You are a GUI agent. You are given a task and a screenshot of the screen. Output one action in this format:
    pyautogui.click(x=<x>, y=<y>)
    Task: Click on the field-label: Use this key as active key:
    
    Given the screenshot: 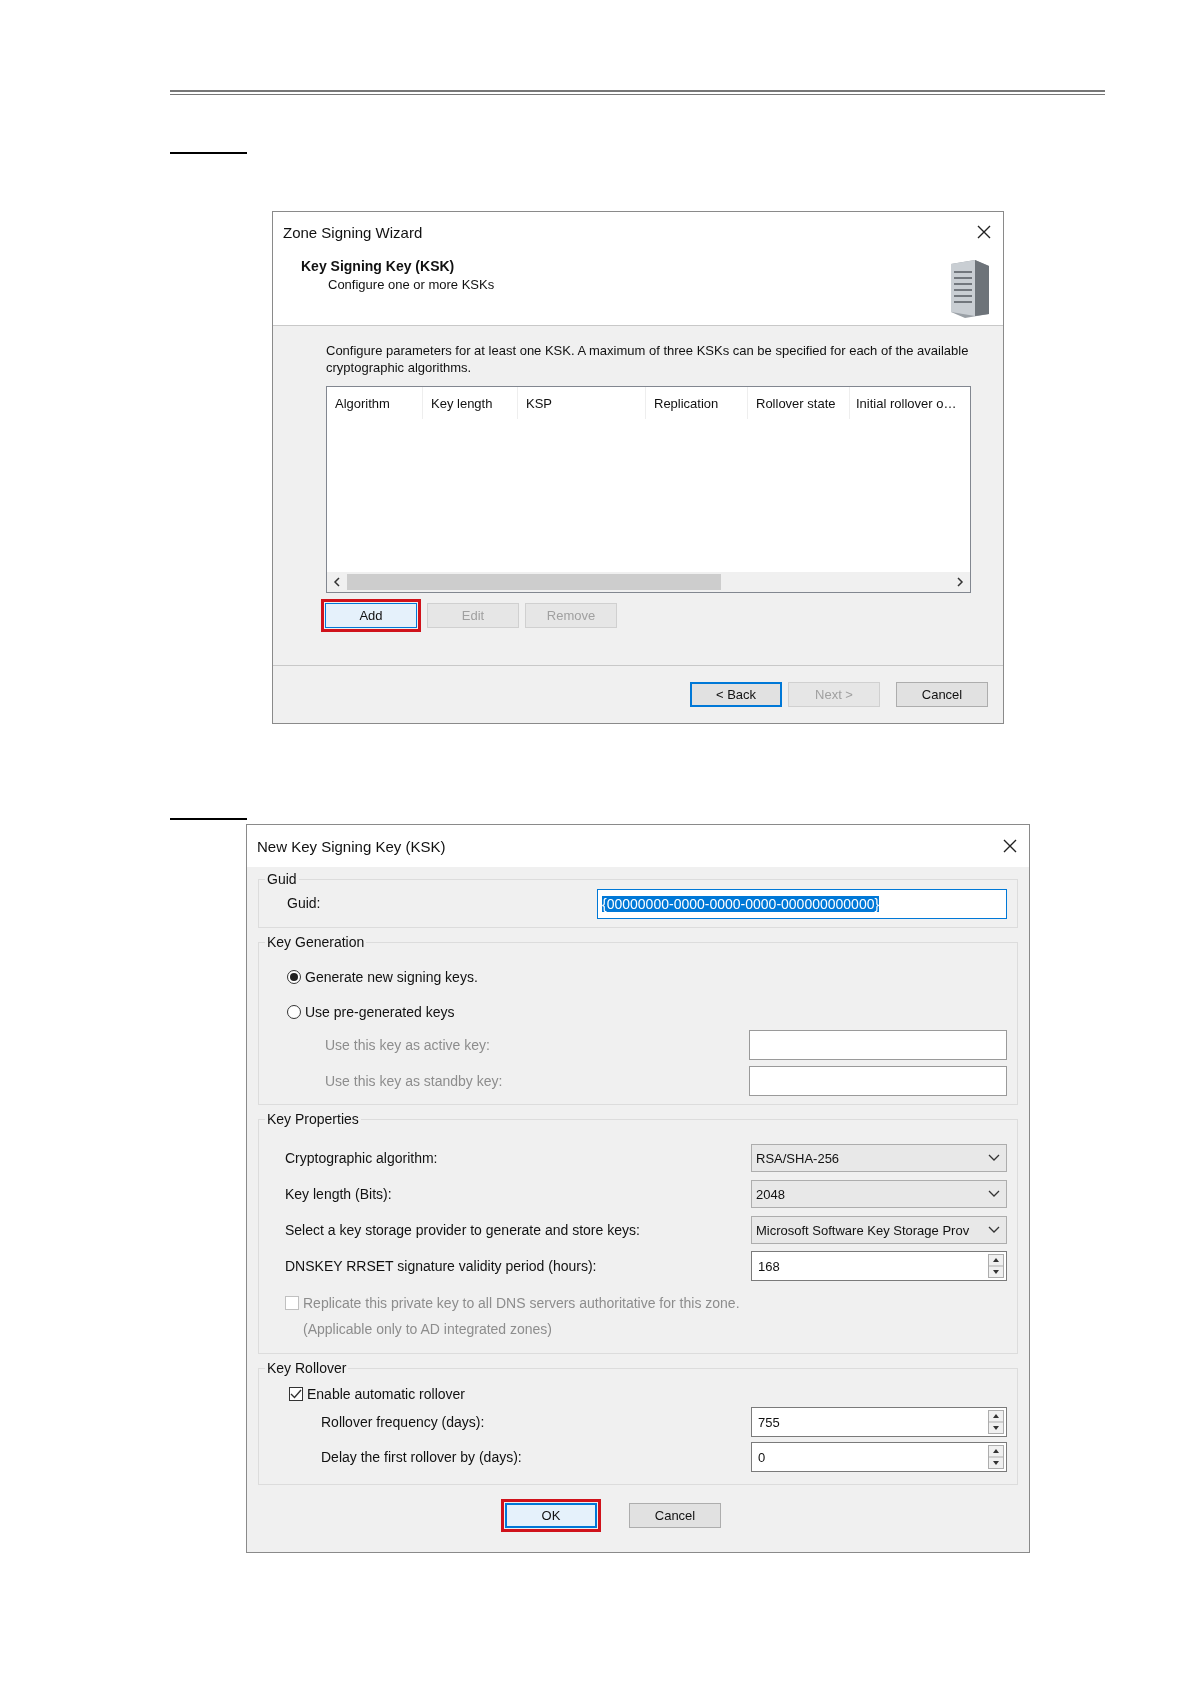 What is the action you would take?
    pyautogui.click(x=407, y=1045)
    